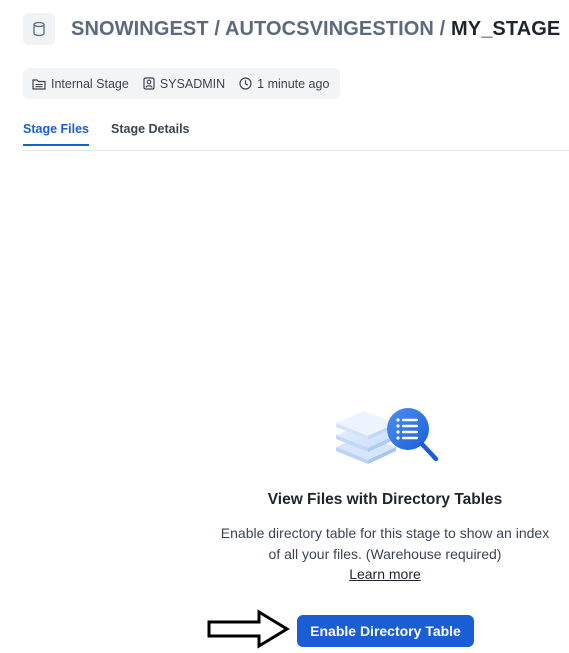 The height and width of the screenshot is (653, 569). Describe the element at coordinates (385, 574) in the screenshot. I see `learn-more-link: Learn more` at that location.